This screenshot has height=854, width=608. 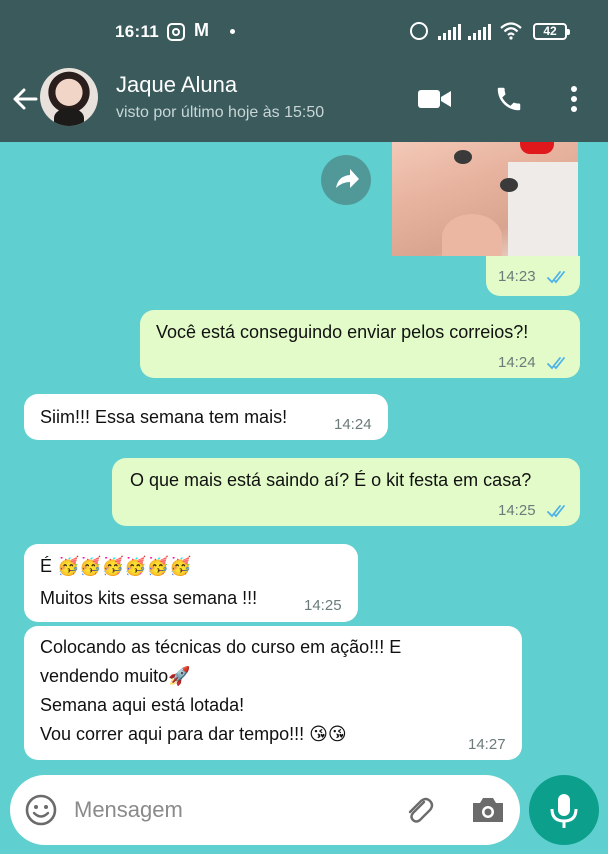 I want to click on more-vert-icon, so click(x=574, y=99).